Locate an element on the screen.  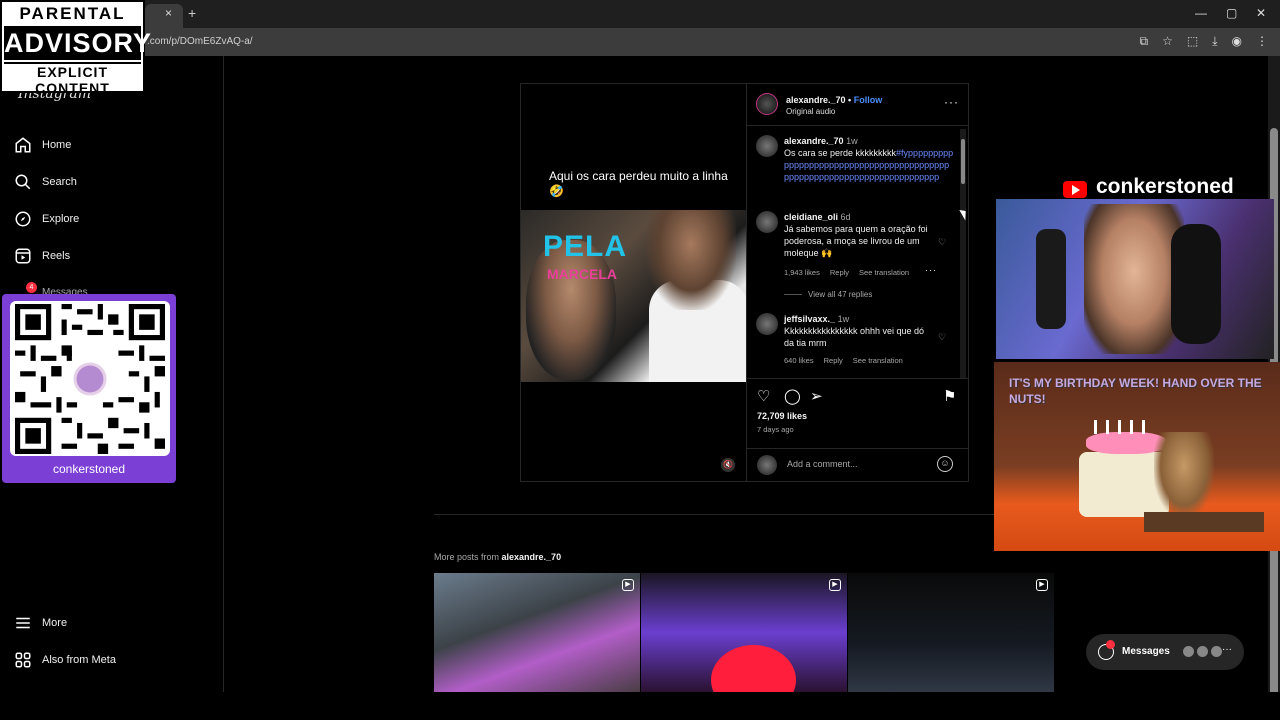
sidebar-item-label: Home is located at coordinates (57, 145).